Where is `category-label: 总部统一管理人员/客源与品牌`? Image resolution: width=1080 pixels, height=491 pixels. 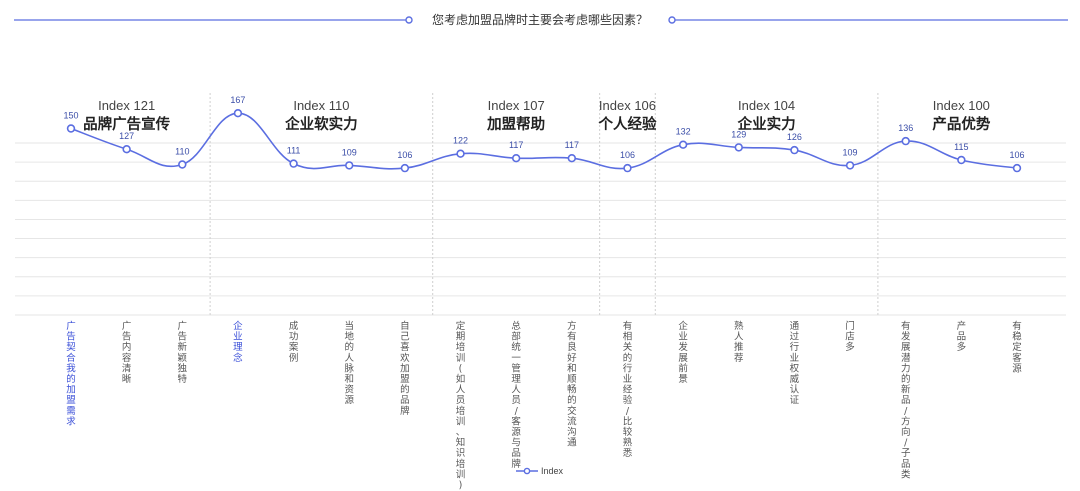 category-label: 总部统一管理人员/客源与品牌 is located at coordinates (516, 395).